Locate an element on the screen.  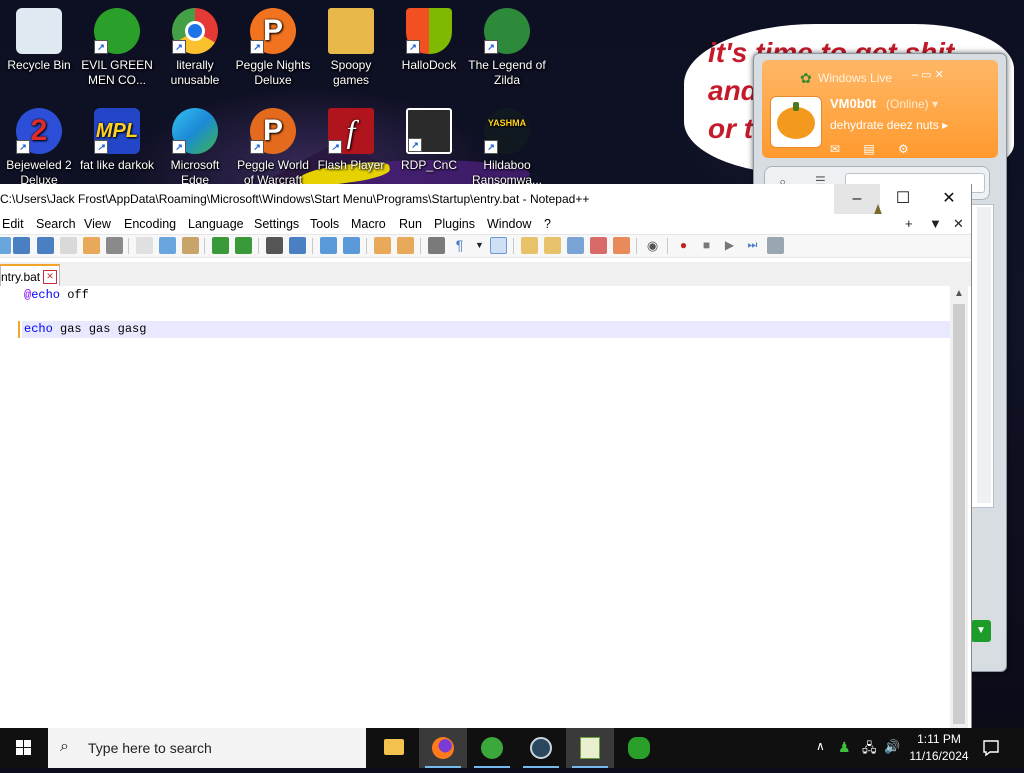
close-file-icon is located at coordinates (68, 245).